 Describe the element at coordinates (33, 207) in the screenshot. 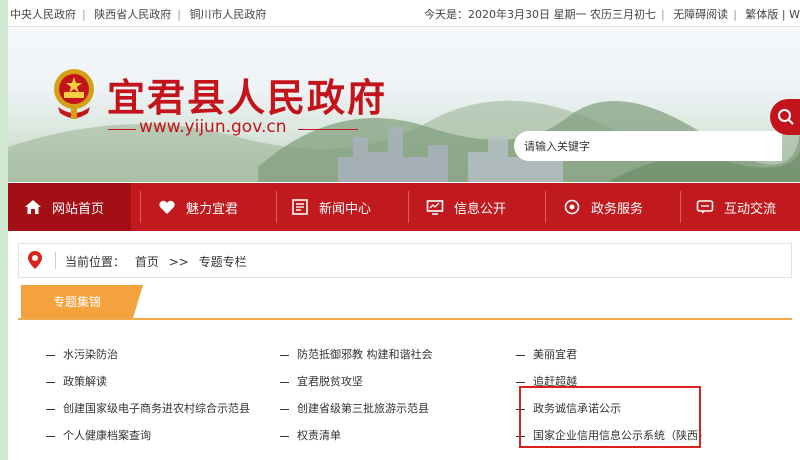

I see `home-icon` at that location.